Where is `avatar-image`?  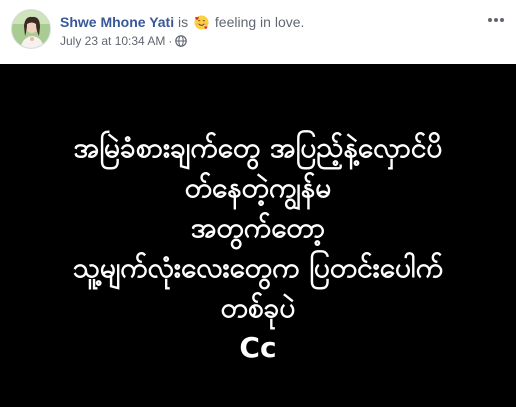 avatar-image is located at coordinates (31, 29).